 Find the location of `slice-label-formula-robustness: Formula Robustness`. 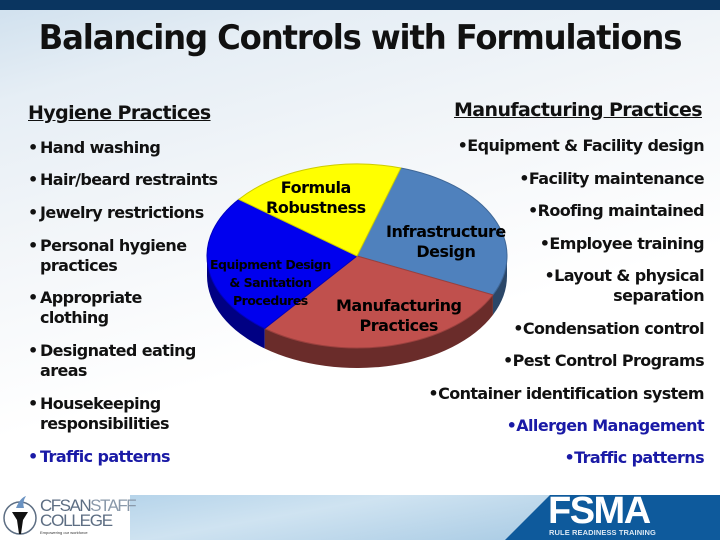

slice-label-formula-robustness: Formula Robustness is located at coordinates (316, 197).